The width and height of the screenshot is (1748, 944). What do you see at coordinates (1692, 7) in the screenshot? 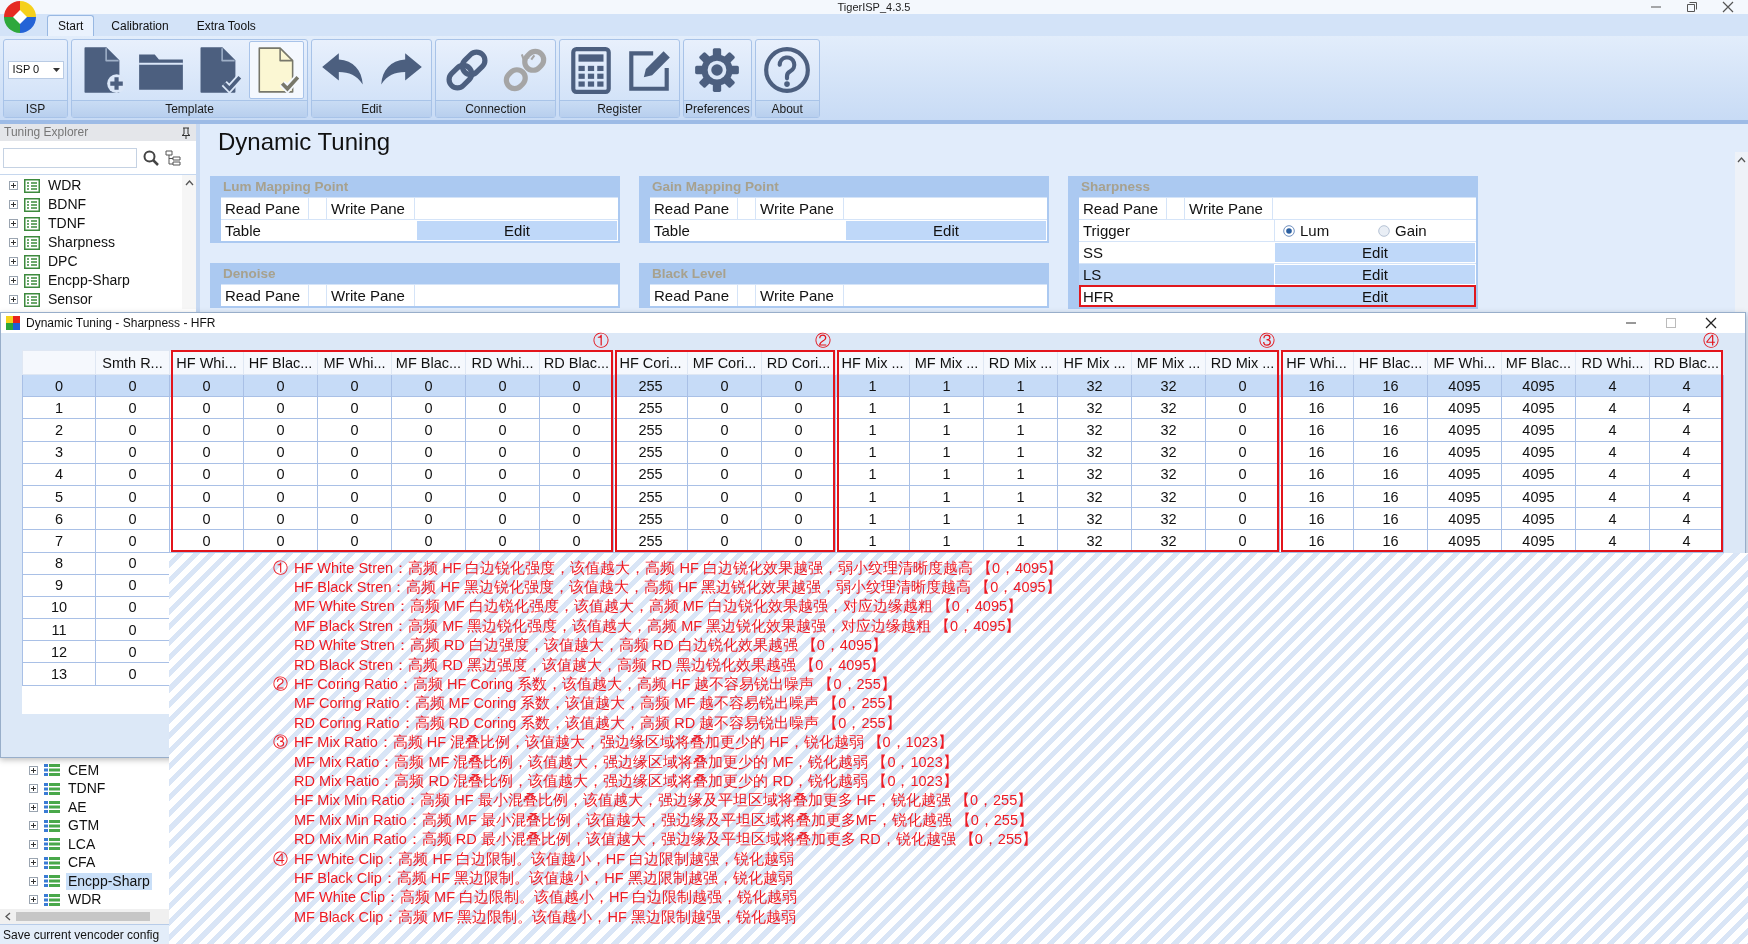
I see `restore-icon` at bounding box center [1692, 7].